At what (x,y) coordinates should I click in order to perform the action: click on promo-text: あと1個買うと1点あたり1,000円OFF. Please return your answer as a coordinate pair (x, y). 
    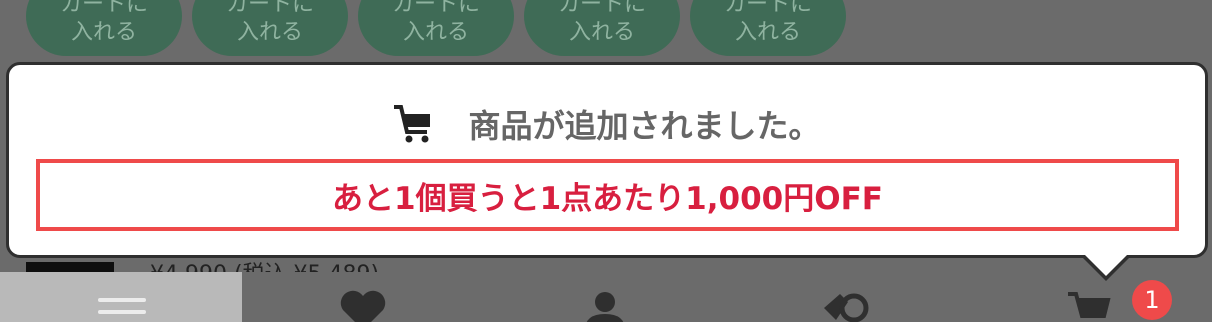
    Looking at the image, I should click on (607, 198).